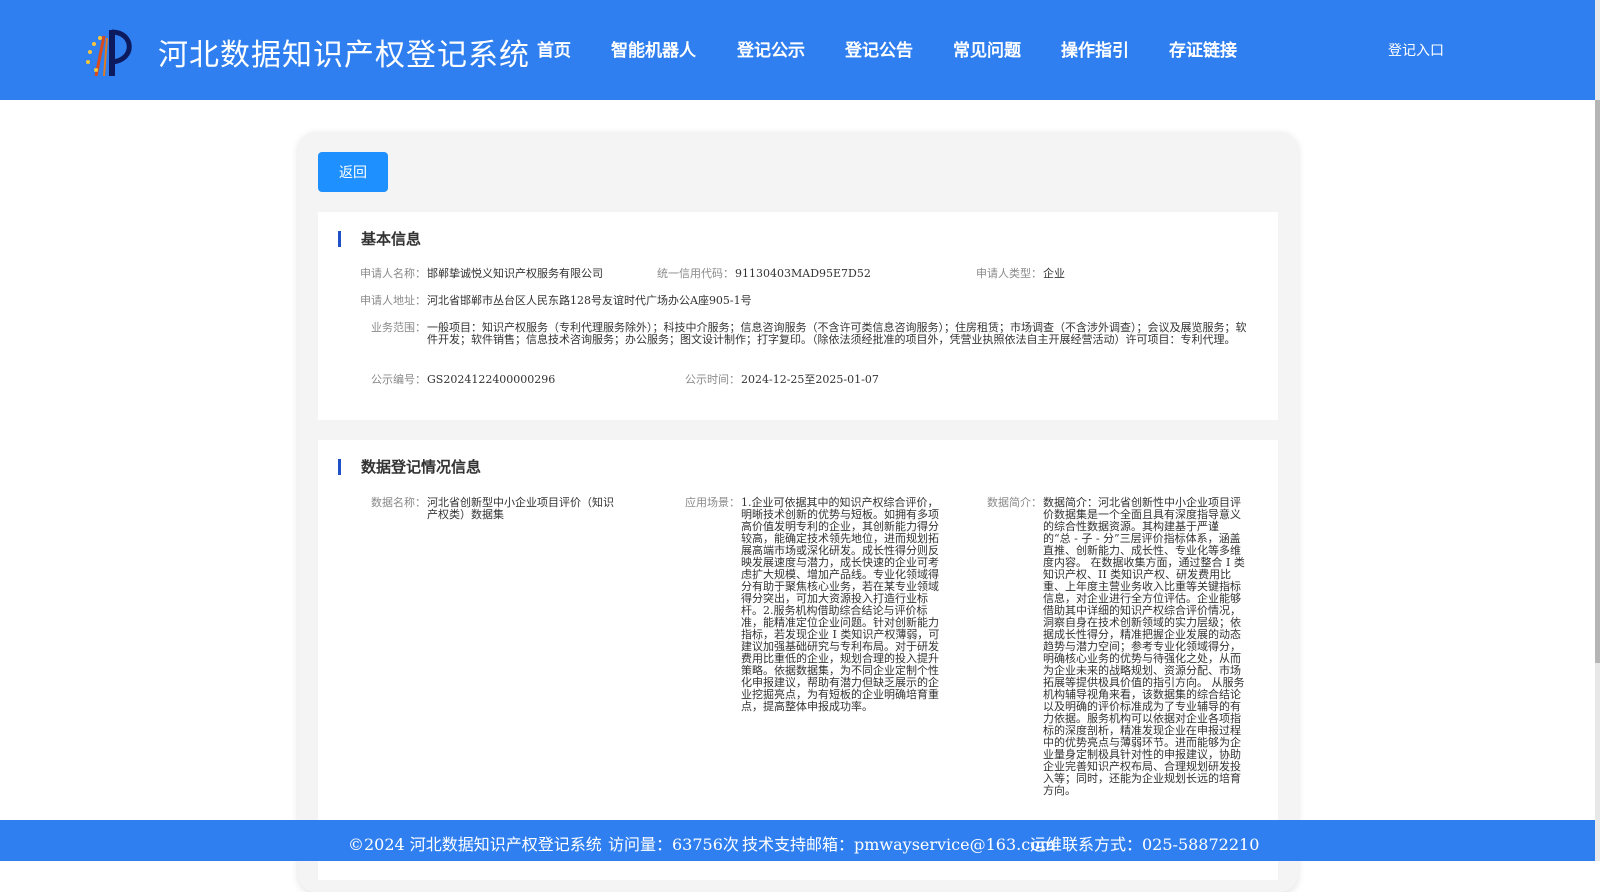 This screenshot has height=892, width=1600. What do you see at coordinates (1597, 381) in the screenshot?
I see `scrollbar-thumb` at bounding box center [1597, 381].